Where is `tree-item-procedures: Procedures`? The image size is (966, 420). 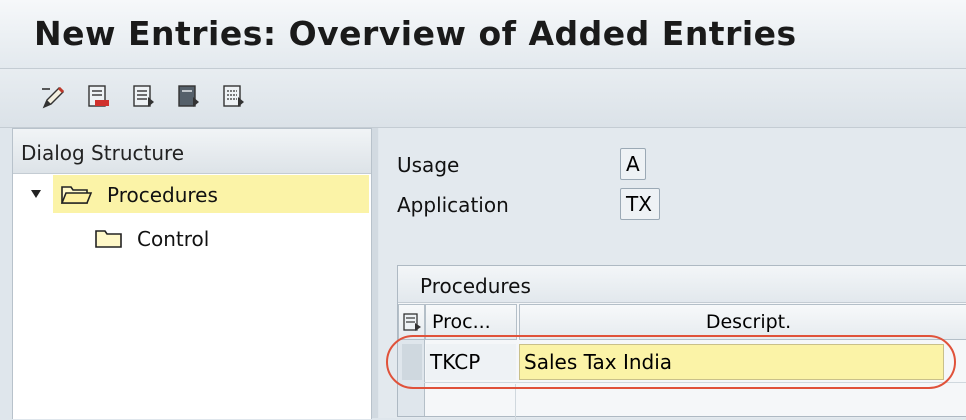 tree-item-procedures: Procedures is located at coordinates (192, 194).